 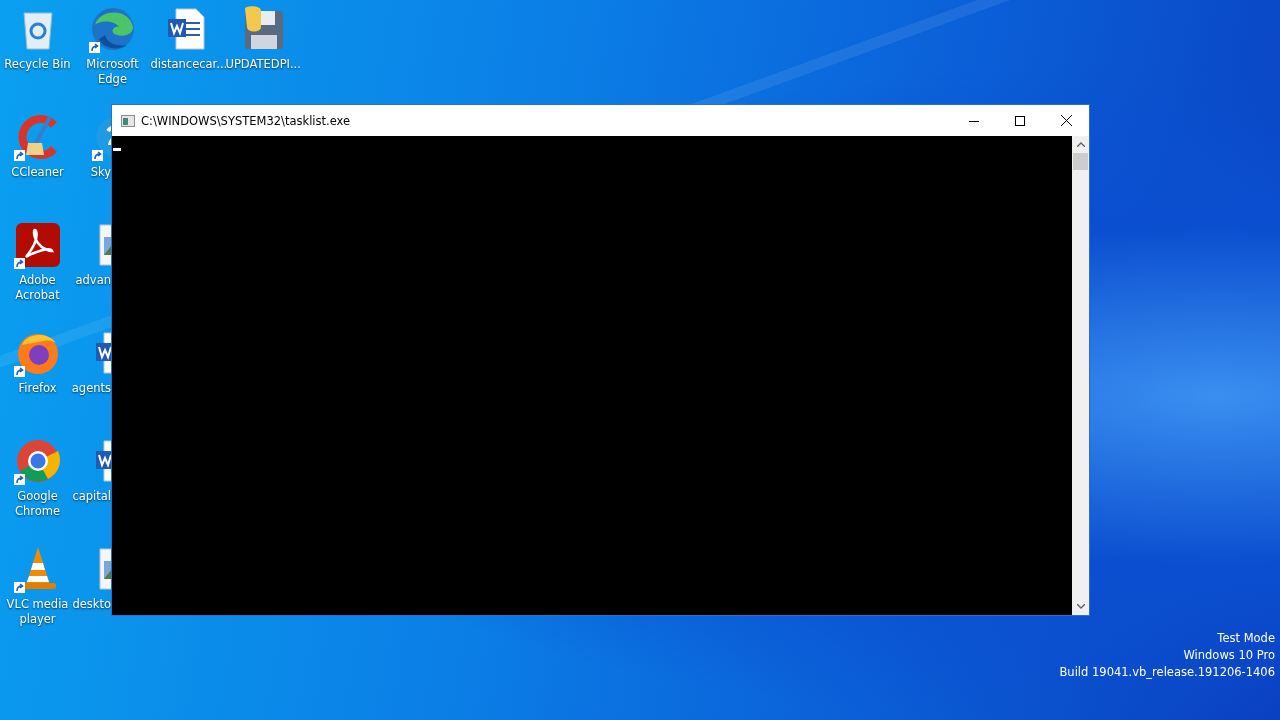 I want to click on close-icon, so click(x=1066, y=120).